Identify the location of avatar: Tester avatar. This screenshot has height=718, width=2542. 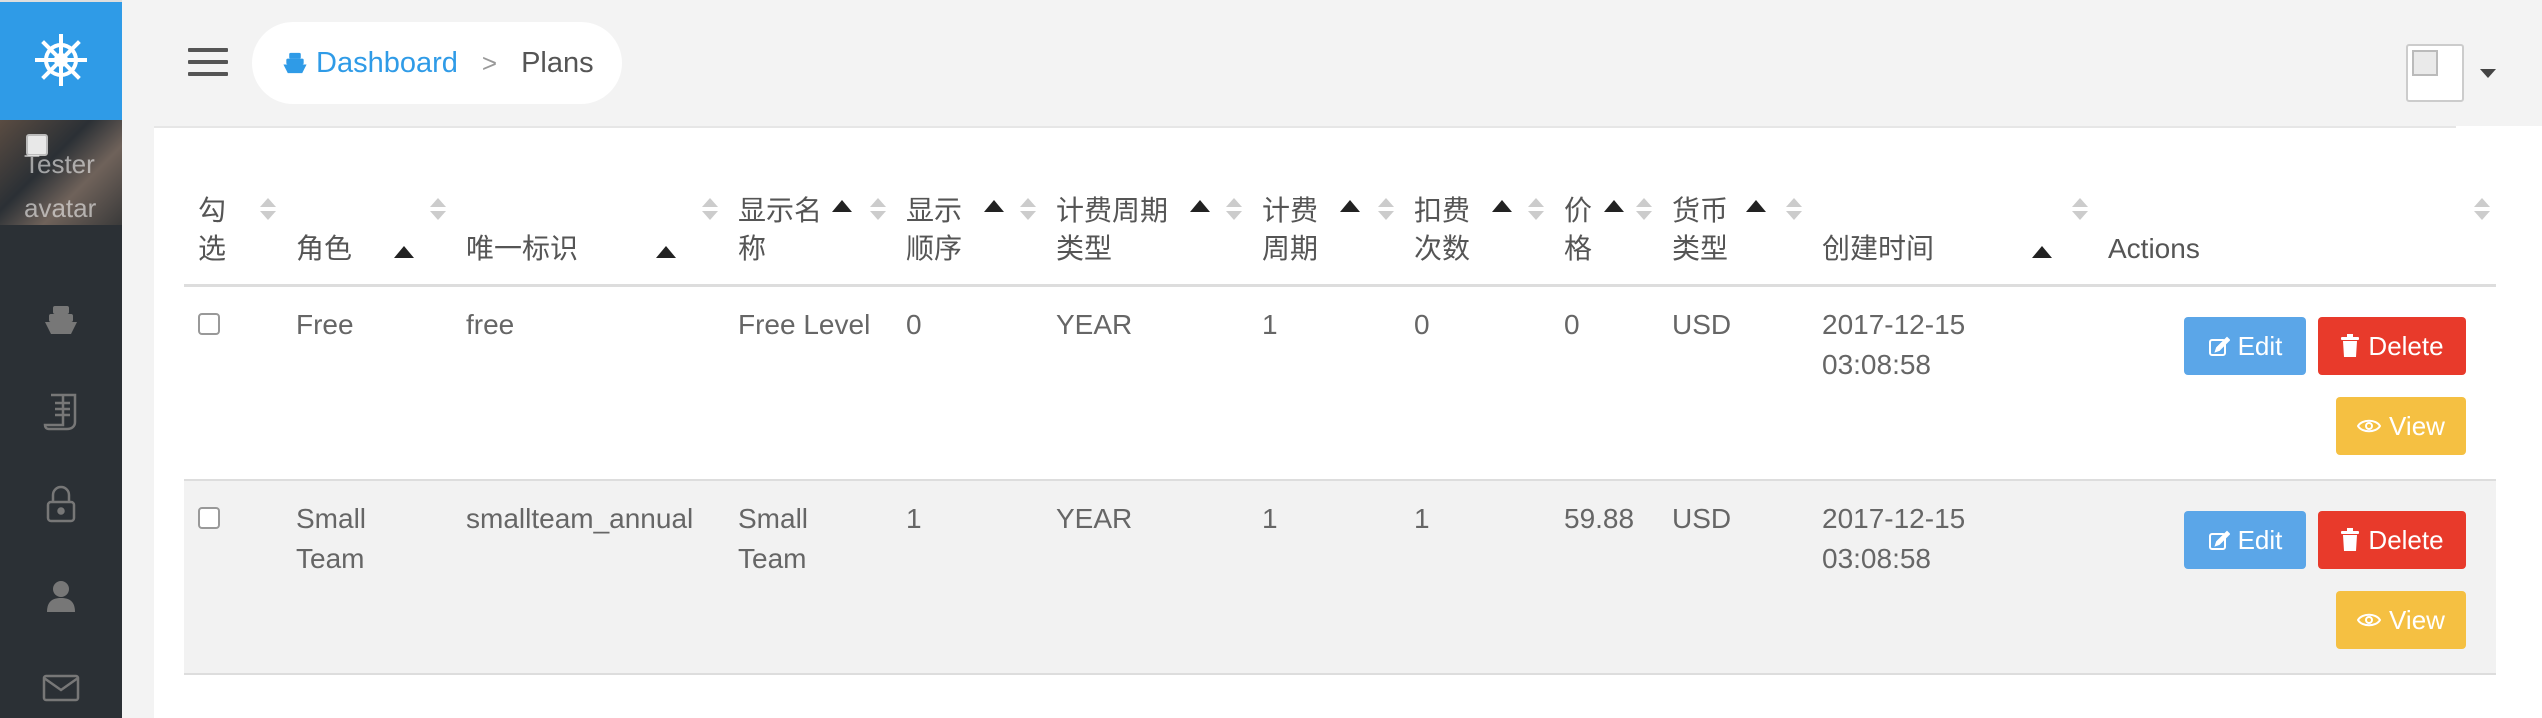
(61, 172).